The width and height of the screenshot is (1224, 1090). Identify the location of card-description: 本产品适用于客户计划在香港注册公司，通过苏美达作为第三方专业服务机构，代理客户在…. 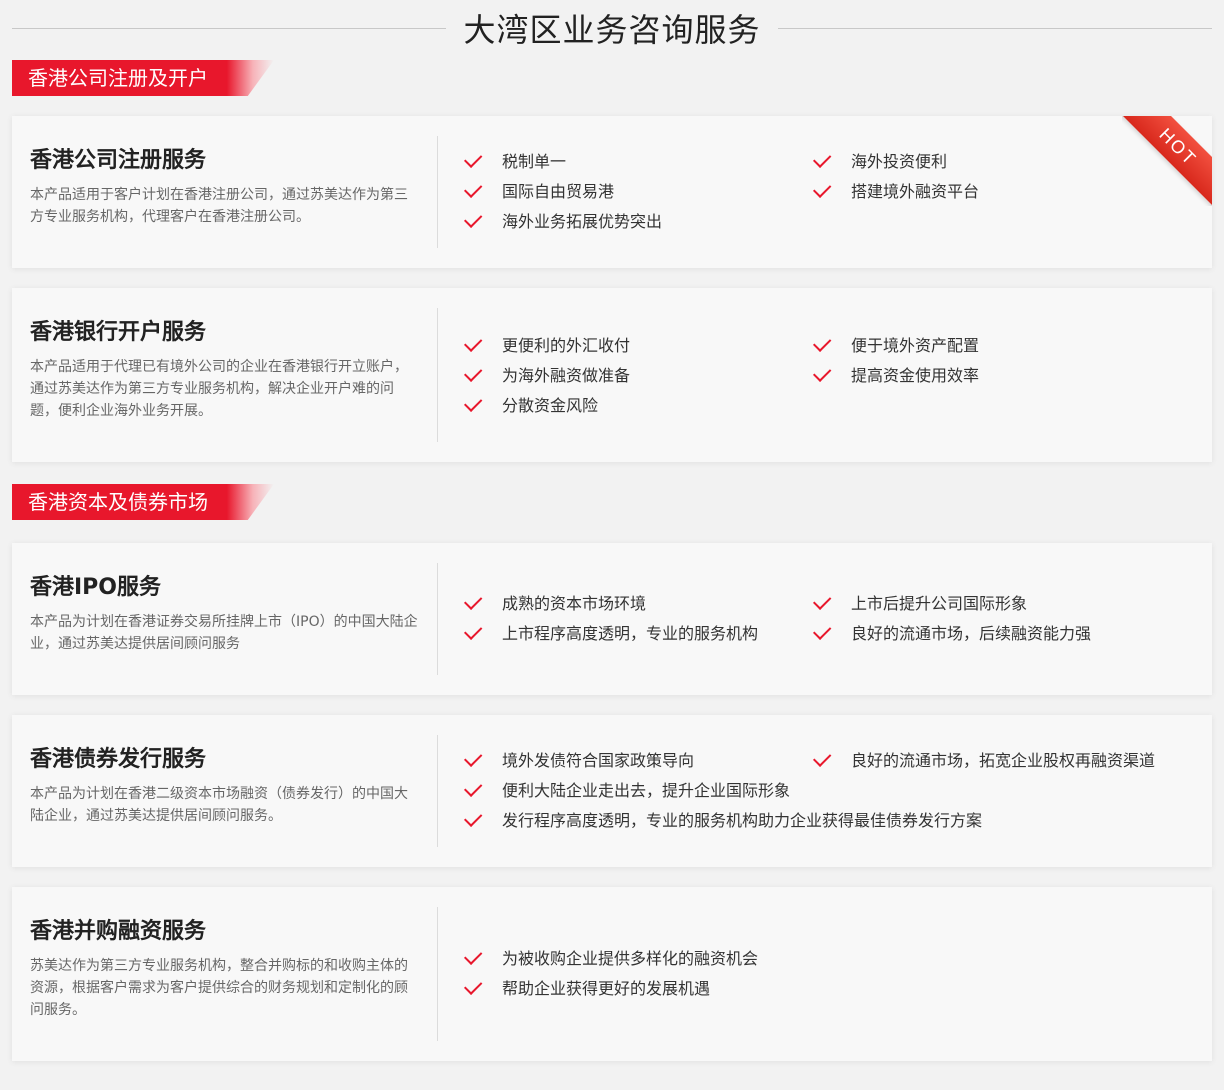
(219, 206).